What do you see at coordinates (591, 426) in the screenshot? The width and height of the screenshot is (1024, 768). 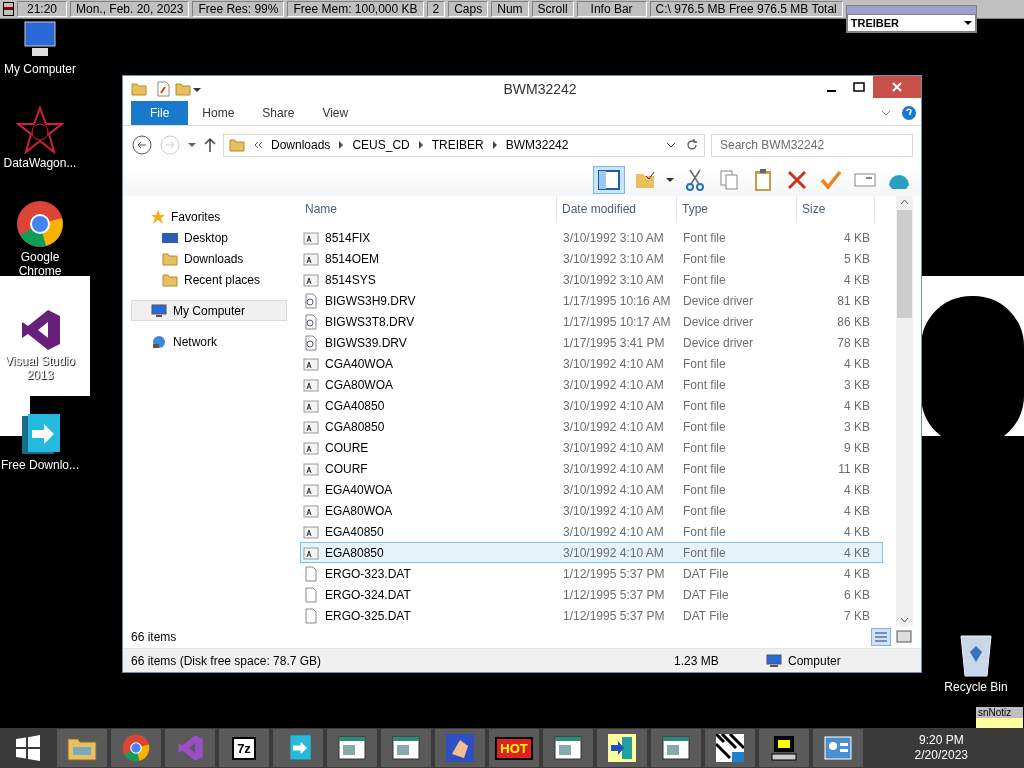 I see `file-row: CGA80850 3/10/1992 4:10 AM Font file 3 KB` at bounding box center [591, 426].